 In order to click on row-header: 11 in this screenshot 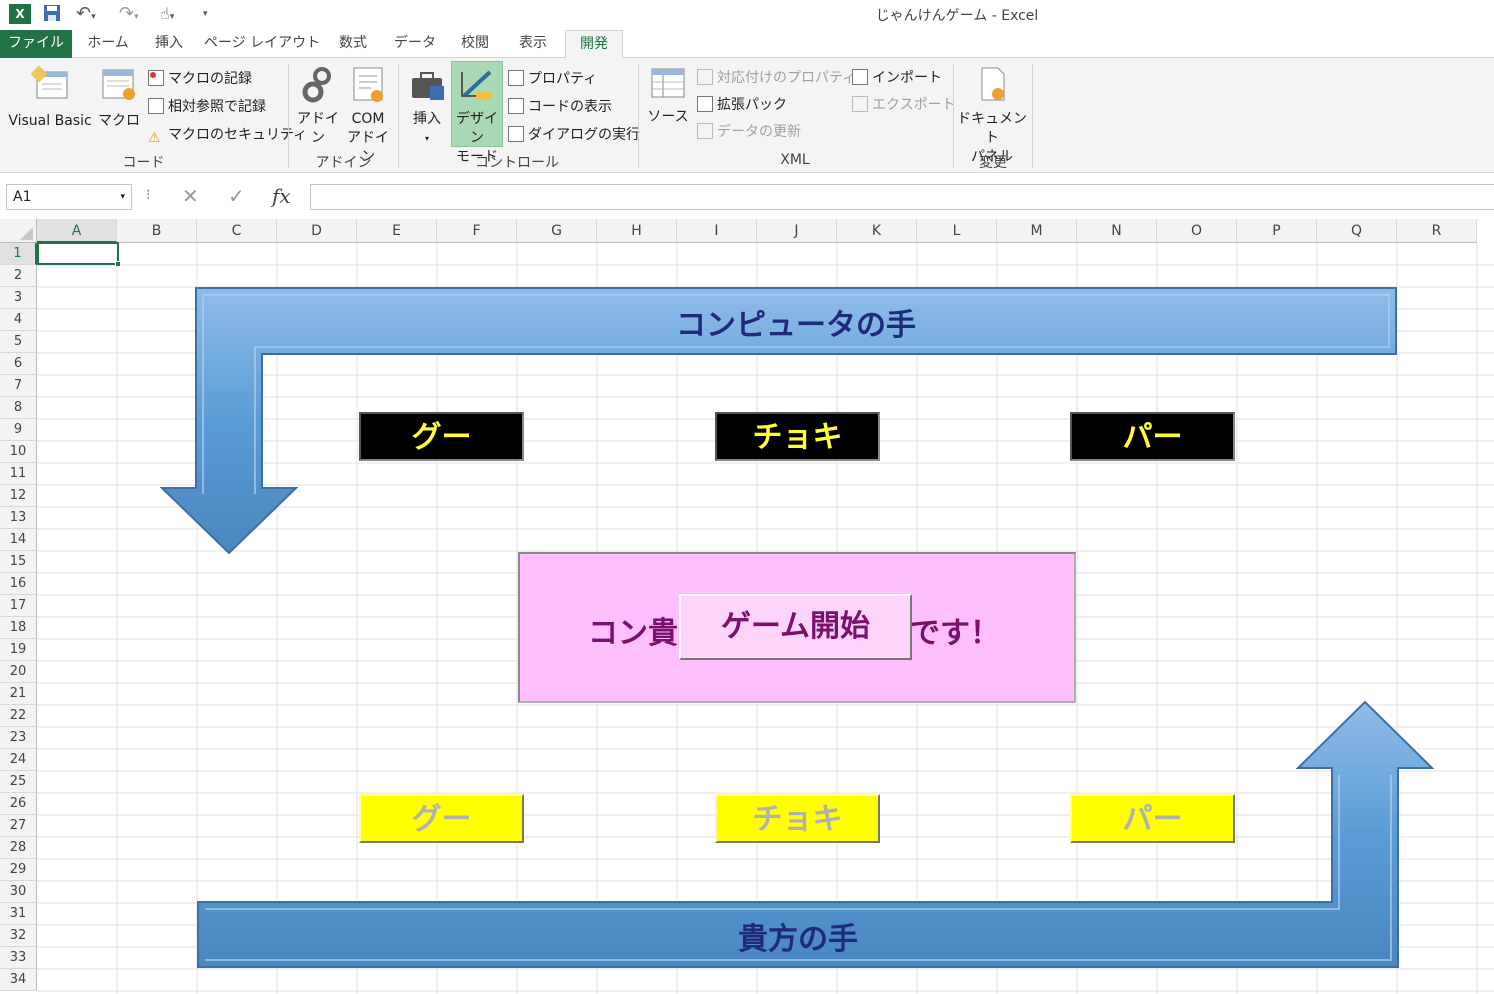, I will do `click(18, 474)`.